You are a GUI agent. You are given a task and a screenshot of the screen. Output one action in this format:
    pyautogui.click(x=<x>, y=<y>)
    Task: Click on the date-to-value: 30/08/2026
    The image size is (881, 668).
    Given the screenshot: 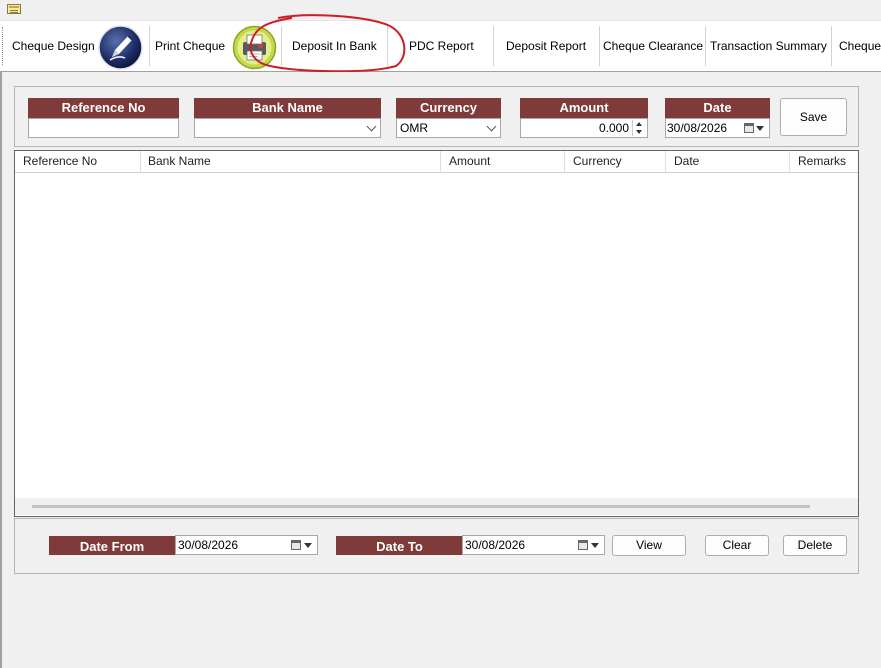 What is the action you would take?
    pyautogui.click(x=495, y=545)
    